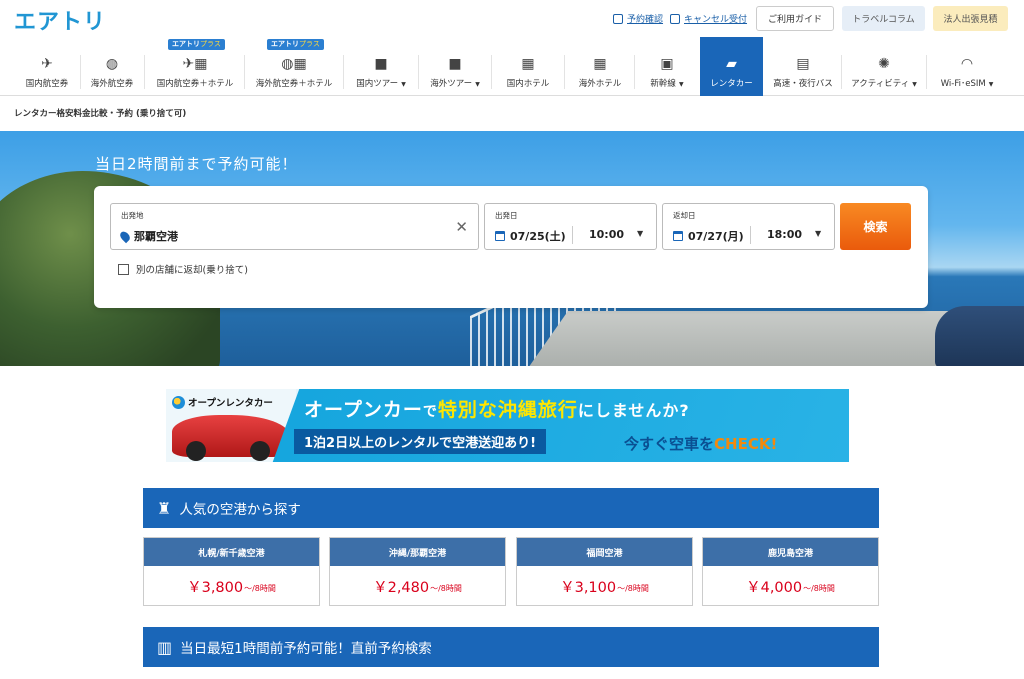  Describe the element at coordinates (678, 236) in the screenshot. I see `calendar-icon` at that location.